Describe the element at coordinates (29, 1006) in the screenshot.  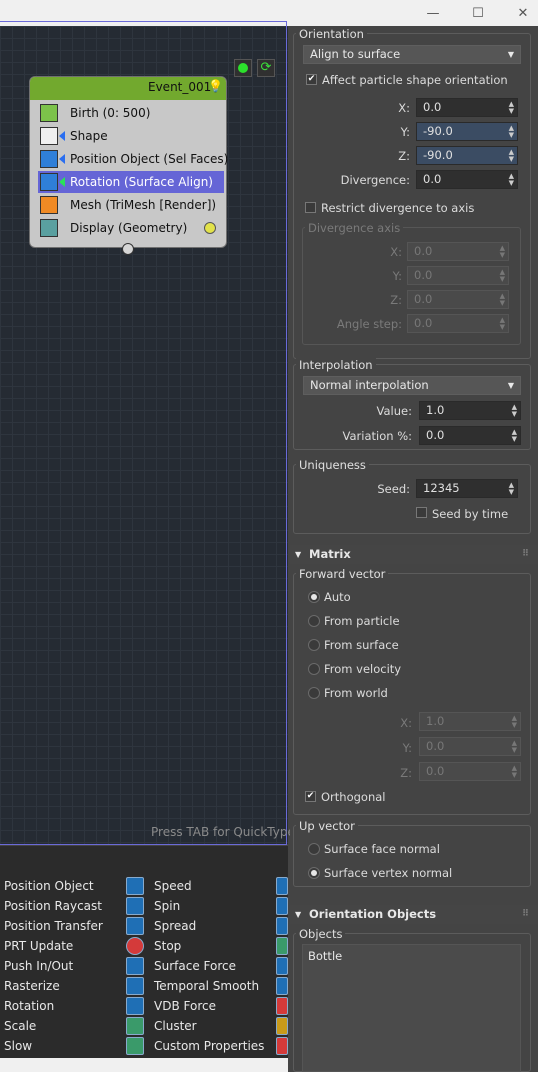
I see `depot-item: Rotation` at that location.